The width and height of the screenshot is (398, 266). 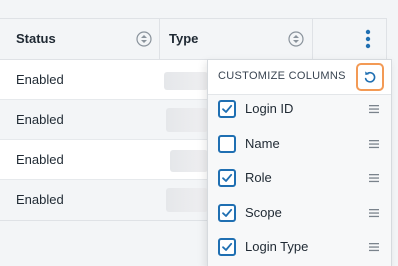 I want to click on table-header: Status Type, so click(x=193, y=39).